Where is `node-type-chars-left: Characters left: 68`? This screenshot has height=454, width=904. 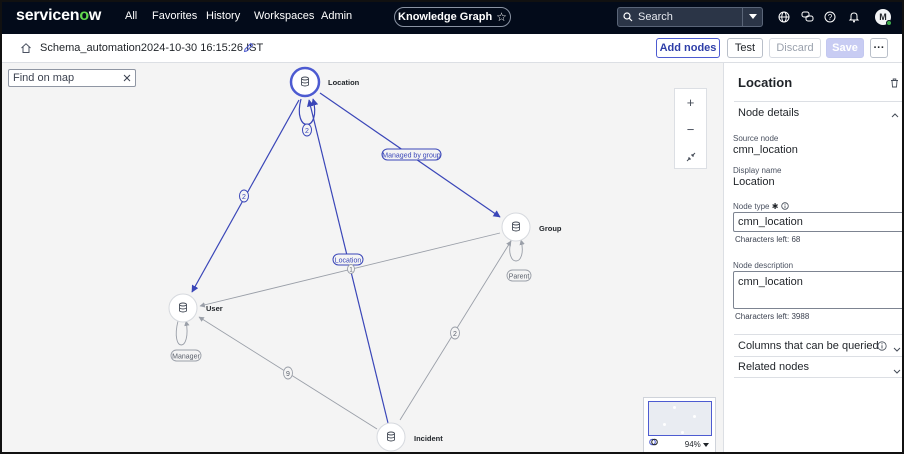
node-type-chars-left: Characters left: 68 is located at coordinates (768, 239).